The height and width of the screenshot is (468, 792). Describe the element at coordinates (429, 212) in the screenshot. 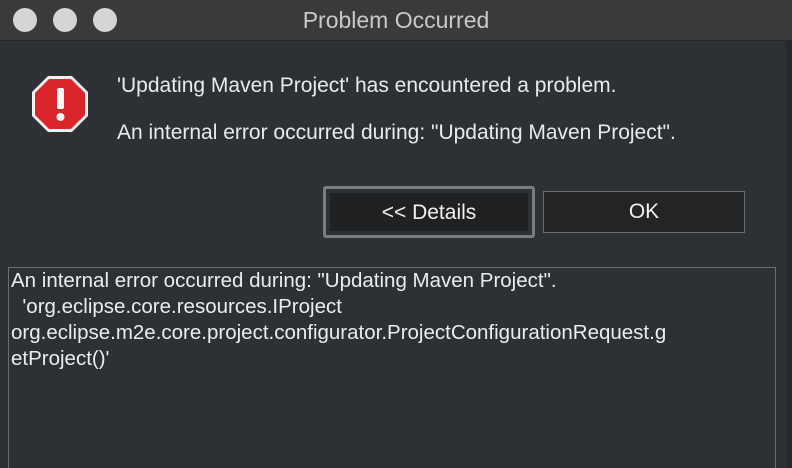

I see `details-button: << Details` at that location.